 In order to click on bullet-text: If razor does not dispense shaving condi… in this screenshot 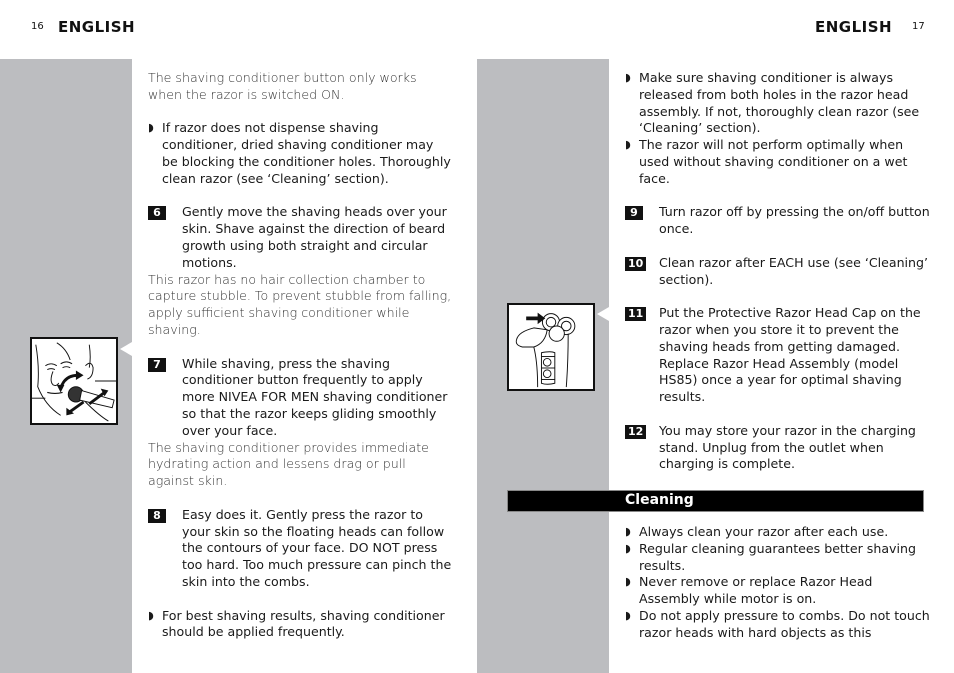, I will do `click(306, 153)`.